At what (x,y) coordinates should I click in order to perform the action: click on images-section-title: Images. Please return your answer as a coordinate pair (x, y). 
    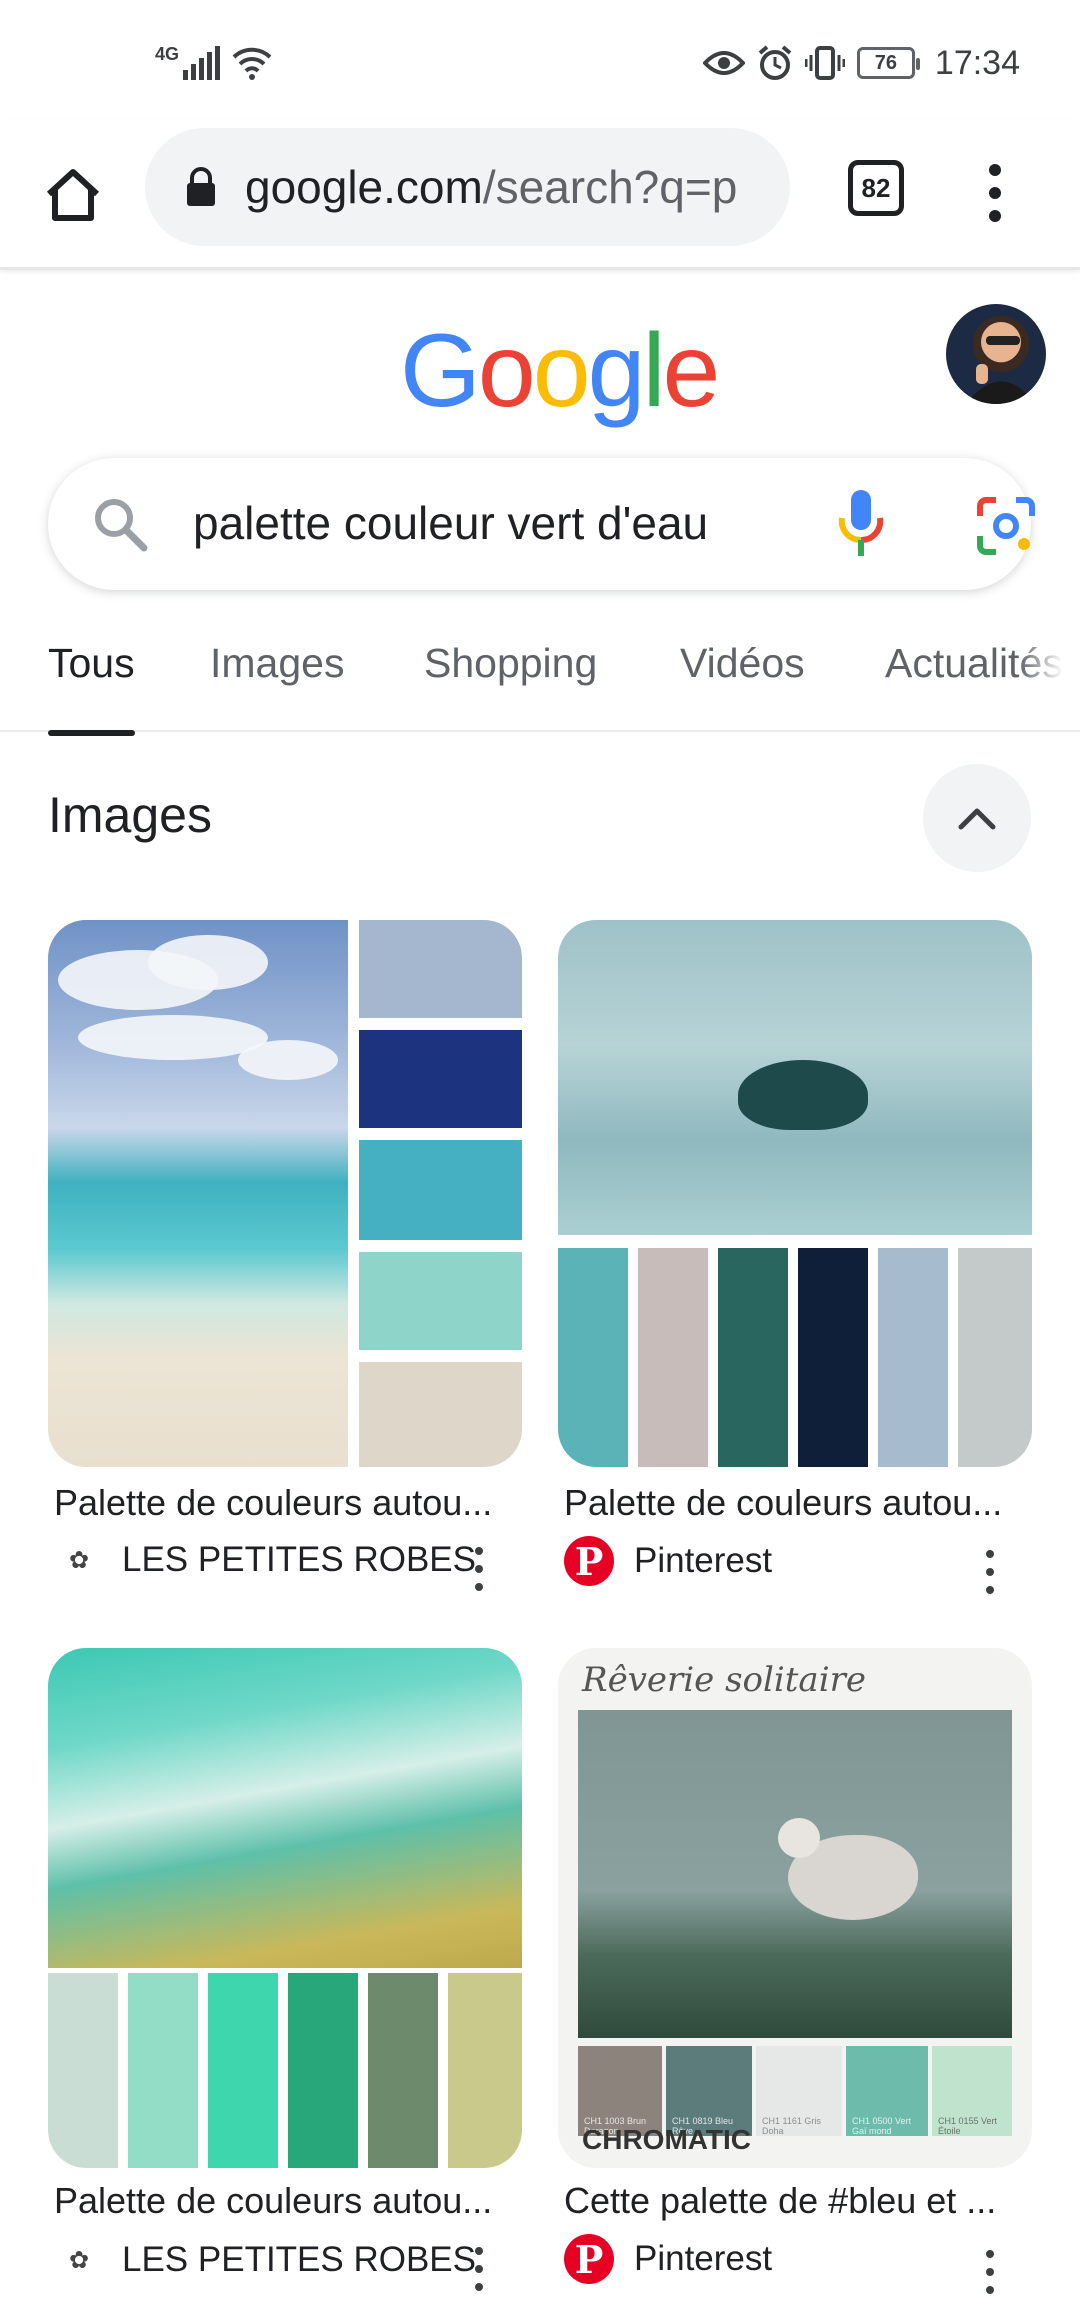
    Looking at the image, I should click on (130, 815).